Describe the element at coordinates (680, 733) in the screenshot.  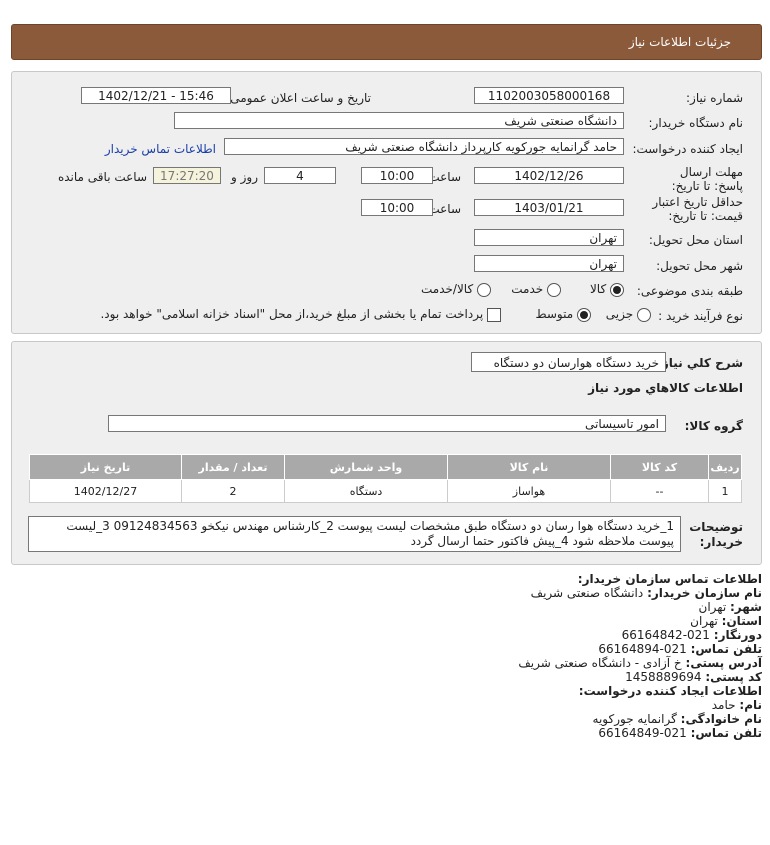
I see `creator-line-phone: تلفن تماس: 021-66164849` at that location.